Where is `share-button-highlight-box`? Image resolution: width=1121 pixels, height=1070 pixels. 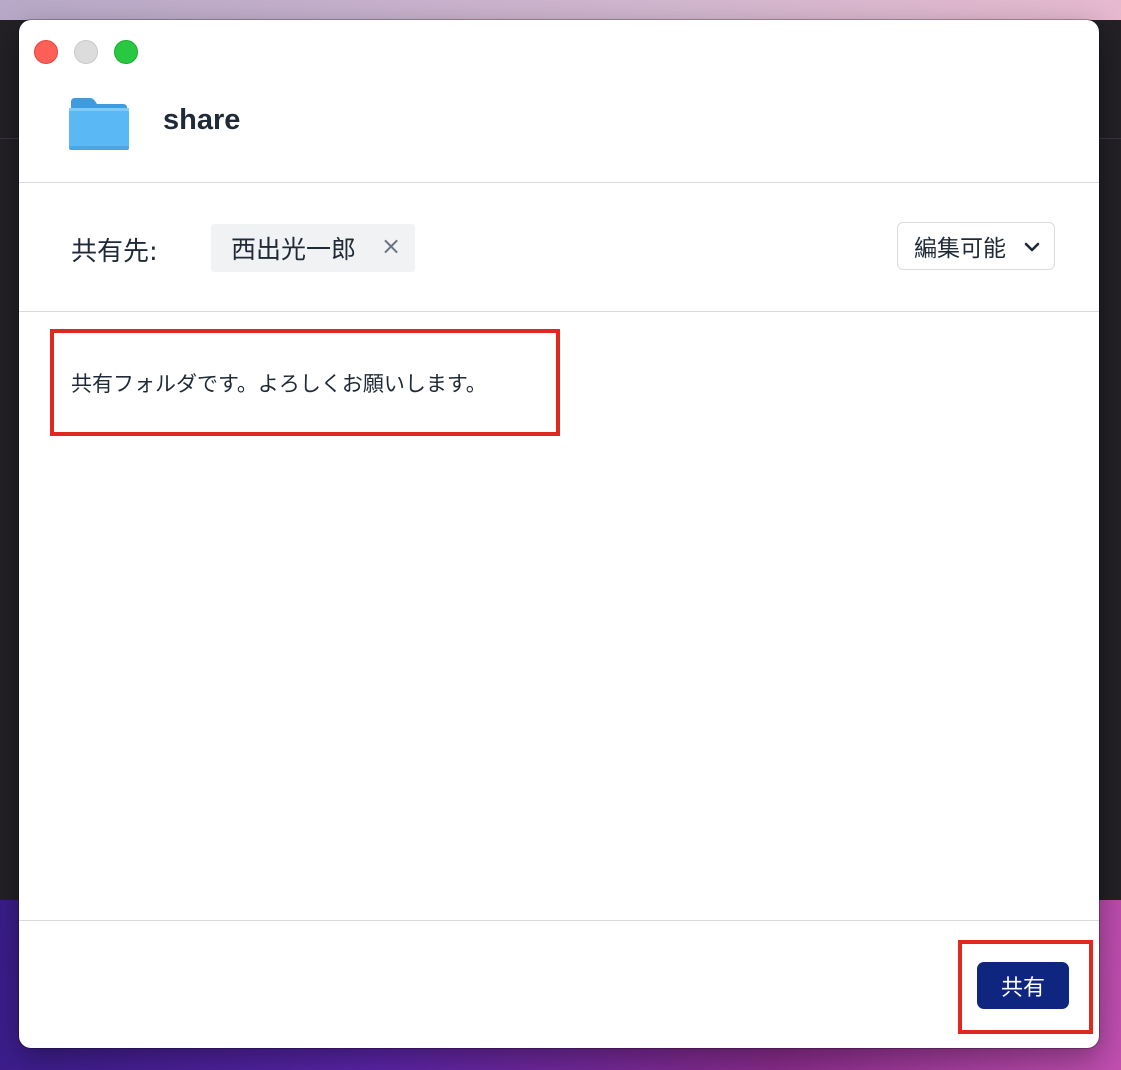 share-button-highlight-box is located at coordinates (1025, 987).